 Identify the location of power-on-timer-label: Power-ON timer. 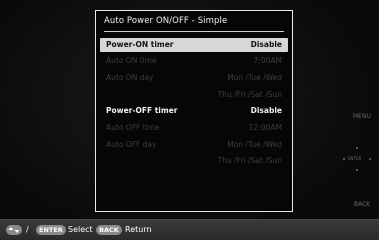
(140, 44).